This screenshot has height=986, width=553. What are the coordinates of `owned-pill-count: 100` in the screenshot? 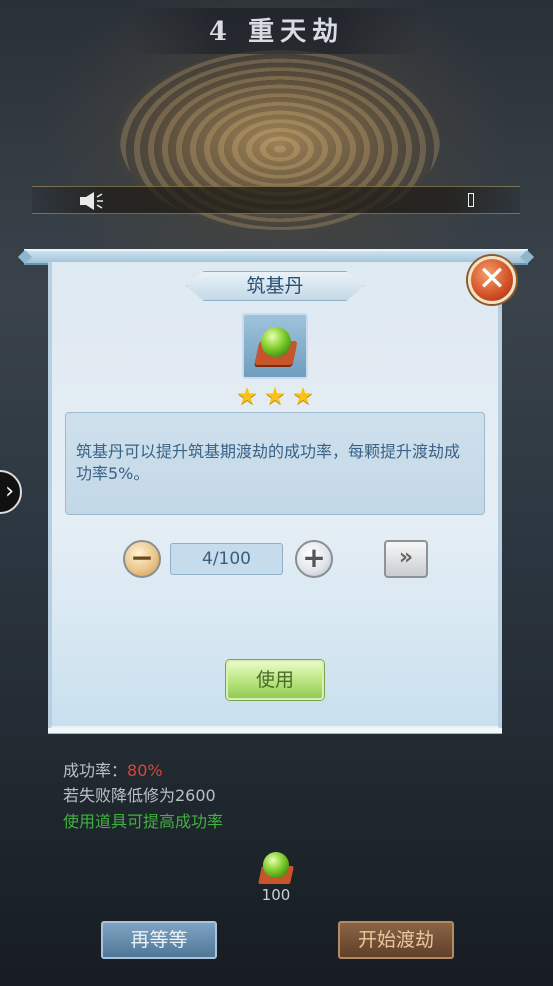 It's located at (276, 895).